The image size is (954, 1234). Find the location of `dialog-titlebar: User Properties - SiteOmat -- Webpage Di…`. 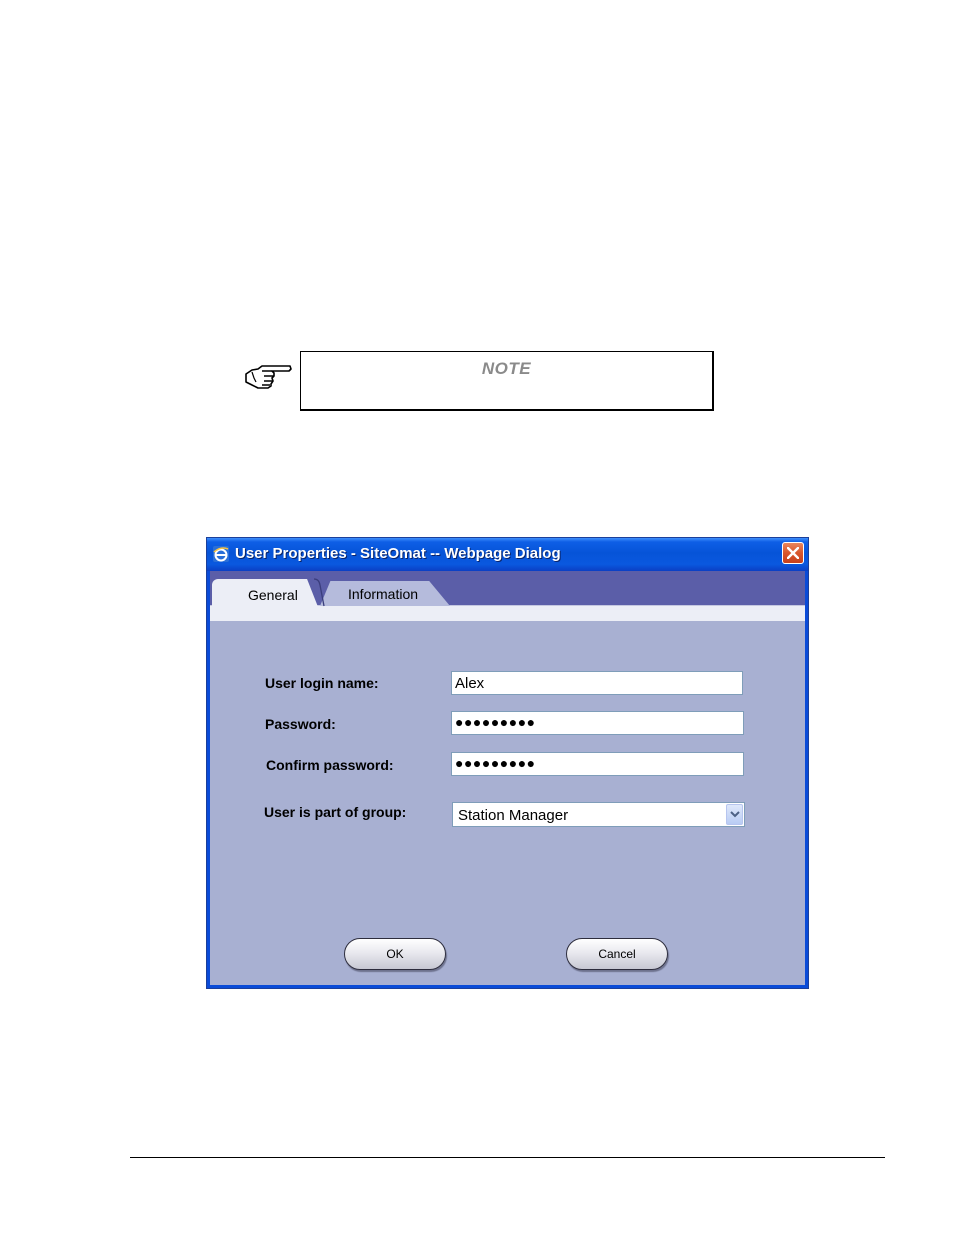

dialog-titlebar: User Properties - SiteOmat -- Webpage Di… is located at coordinates (507, 554).